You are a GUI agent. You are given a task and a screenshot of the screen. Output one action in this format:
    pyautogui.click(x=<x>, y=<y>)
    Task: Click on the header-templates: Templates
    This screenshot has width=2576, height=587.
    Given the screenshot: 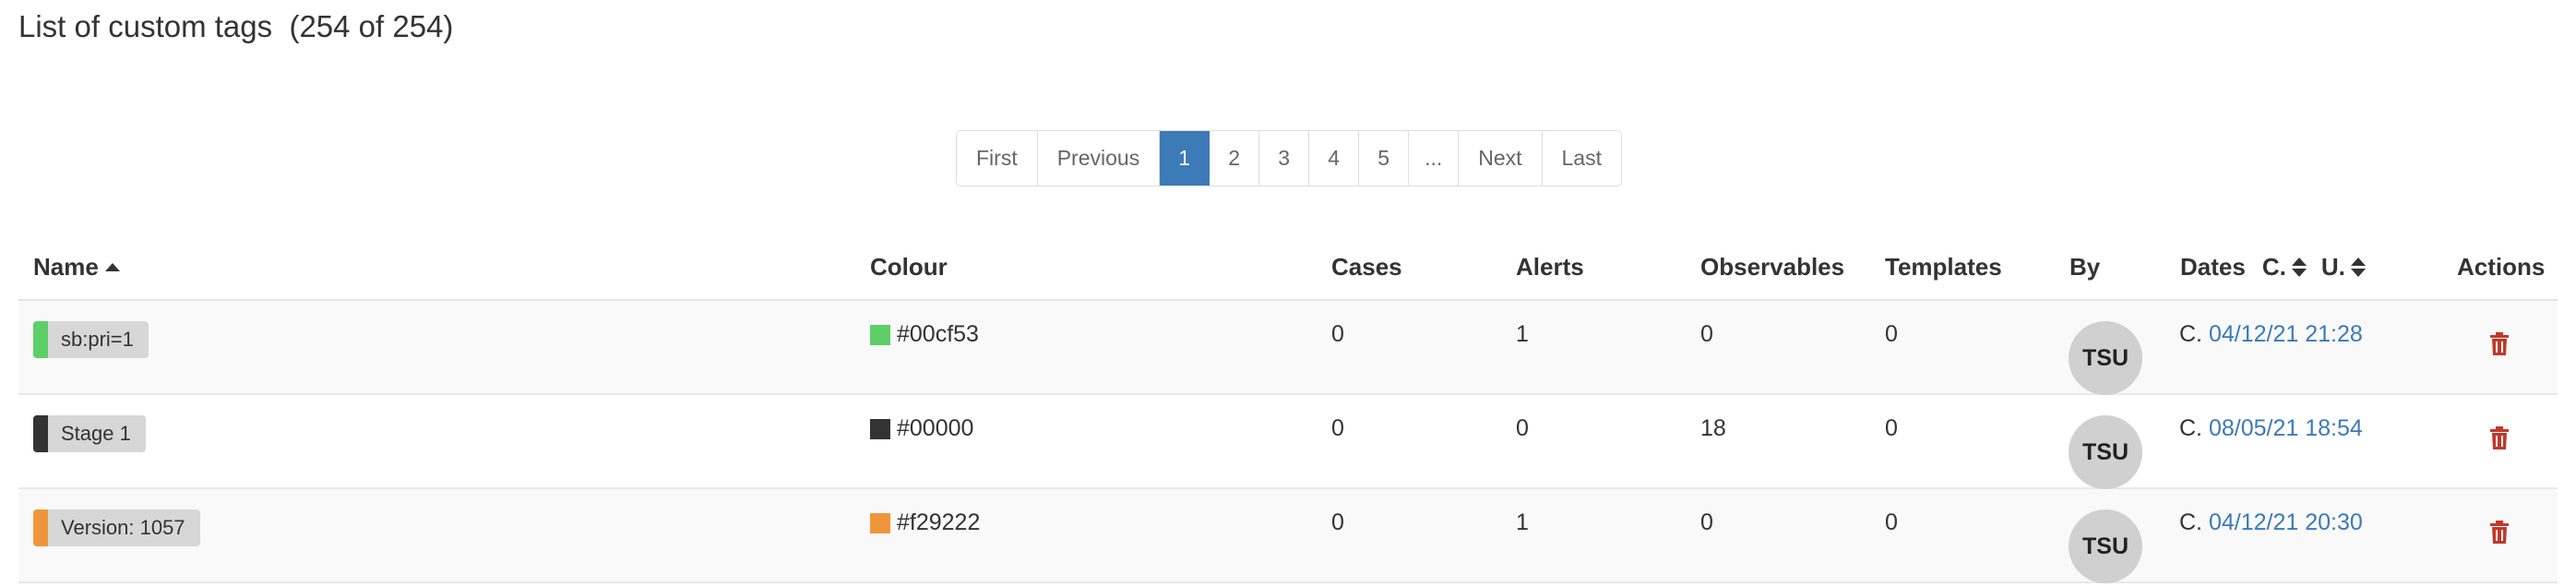 What is the action you would take?
    pyautogui.click(x=1944, y=267)
    